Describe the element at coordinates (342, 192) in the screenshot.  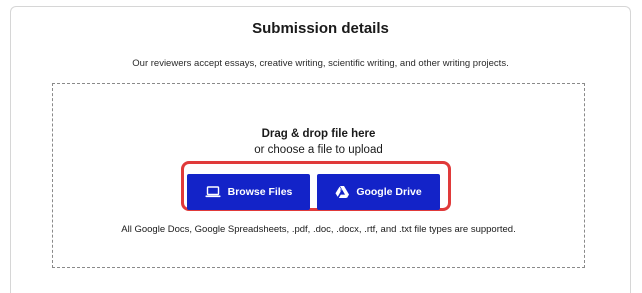
I see `google-drive-icon` at that location.